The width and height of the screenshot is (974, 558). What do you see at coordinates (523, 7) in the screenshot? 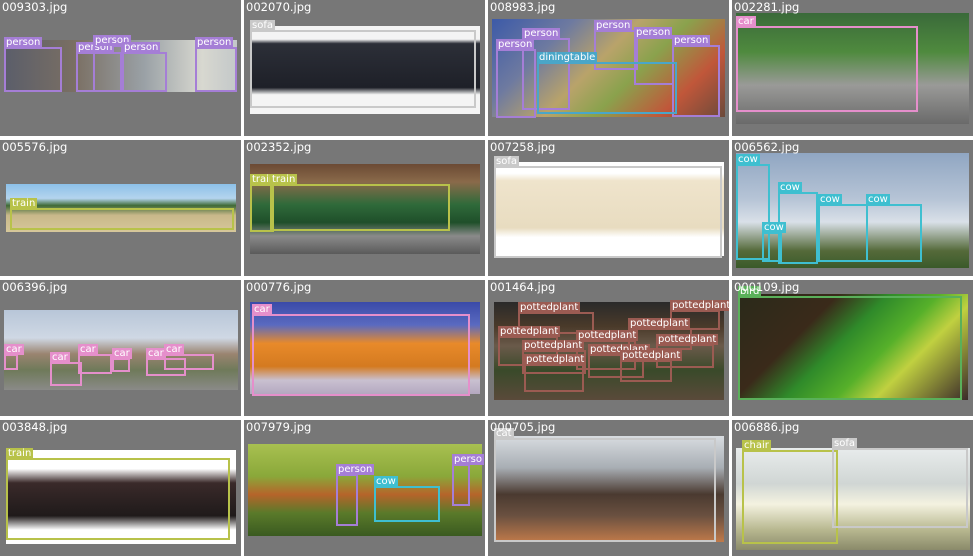
I see `image-filename: 008983.jpg` at bounding box center [523, 7].